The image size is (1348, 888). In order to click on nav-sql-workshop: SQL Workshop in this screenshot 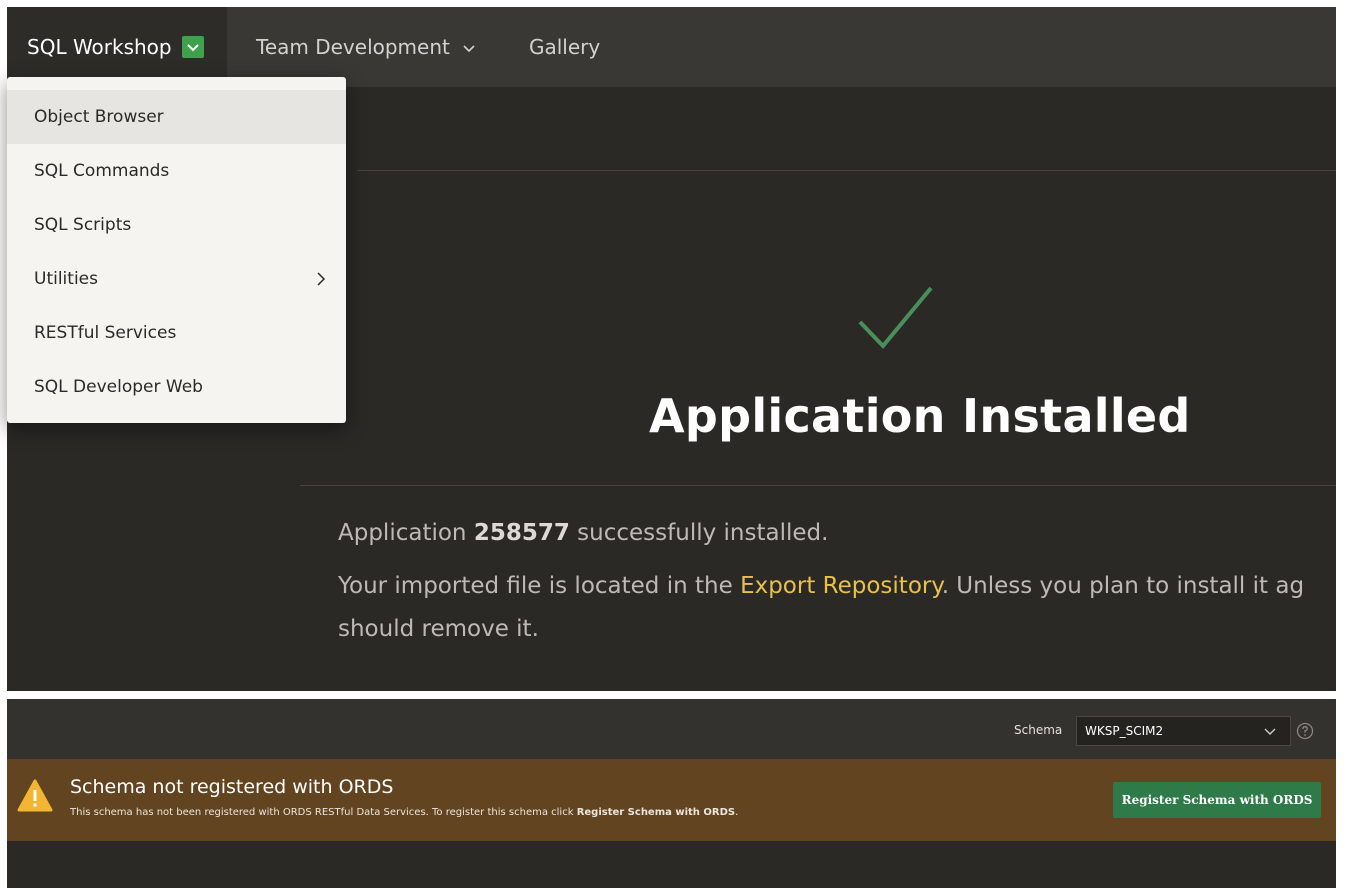, I will do `click(117, 47)`.